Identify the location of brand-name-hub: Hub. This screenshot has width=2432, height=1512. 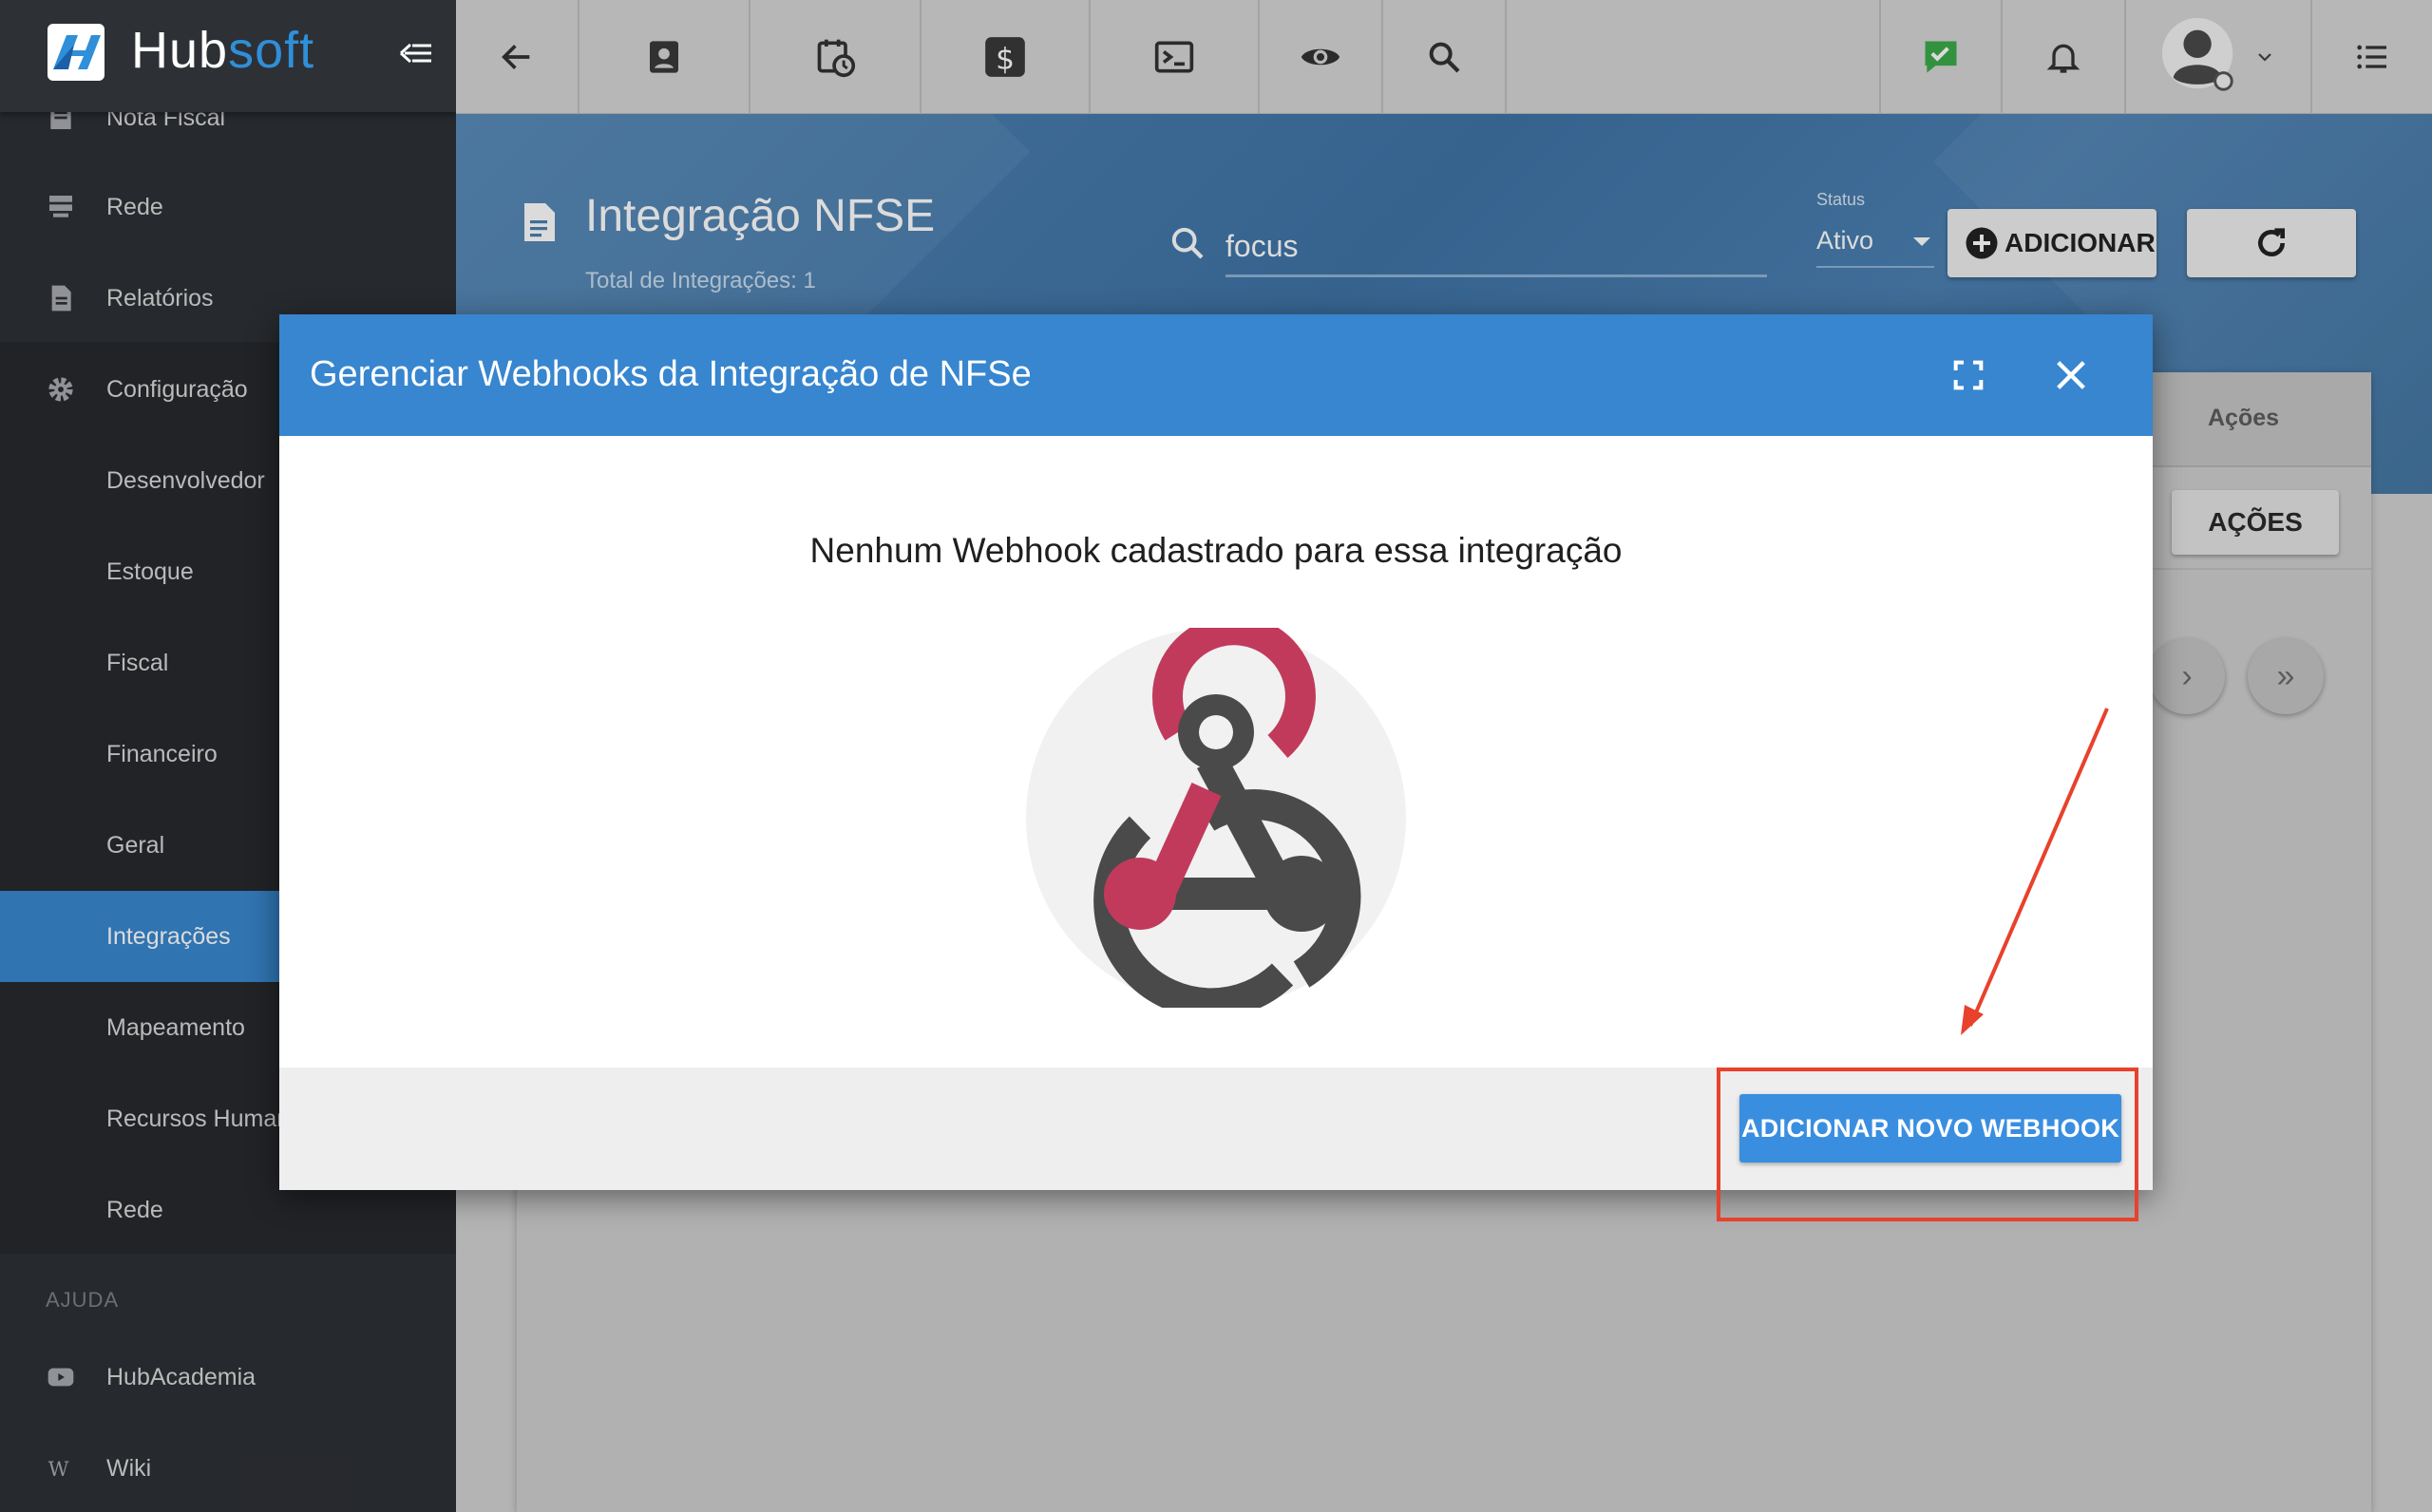
(180, 51).